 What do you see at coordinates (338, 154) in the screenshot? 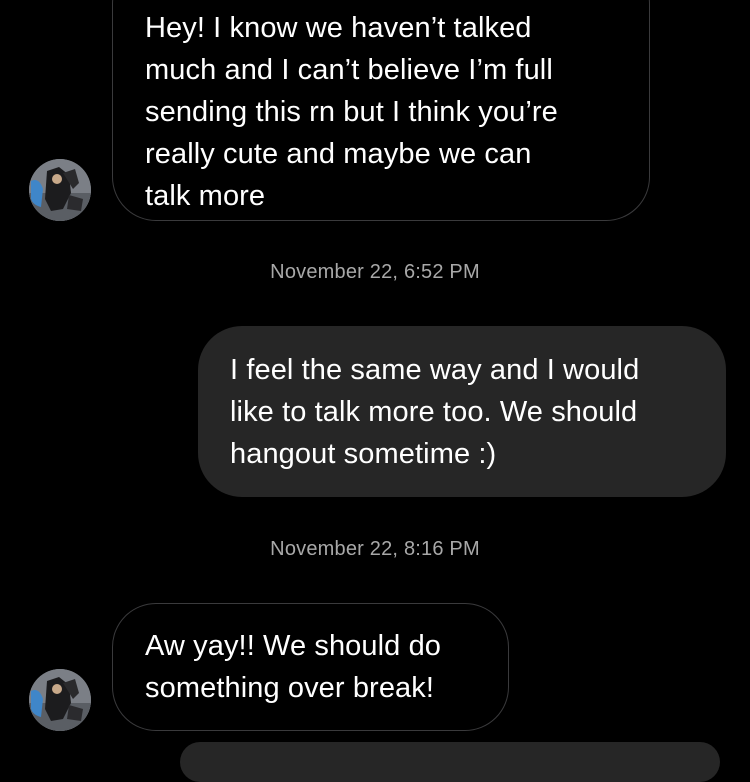
I see `message-text-line: really cute and maybe we can` at bounding box center [338, 154].